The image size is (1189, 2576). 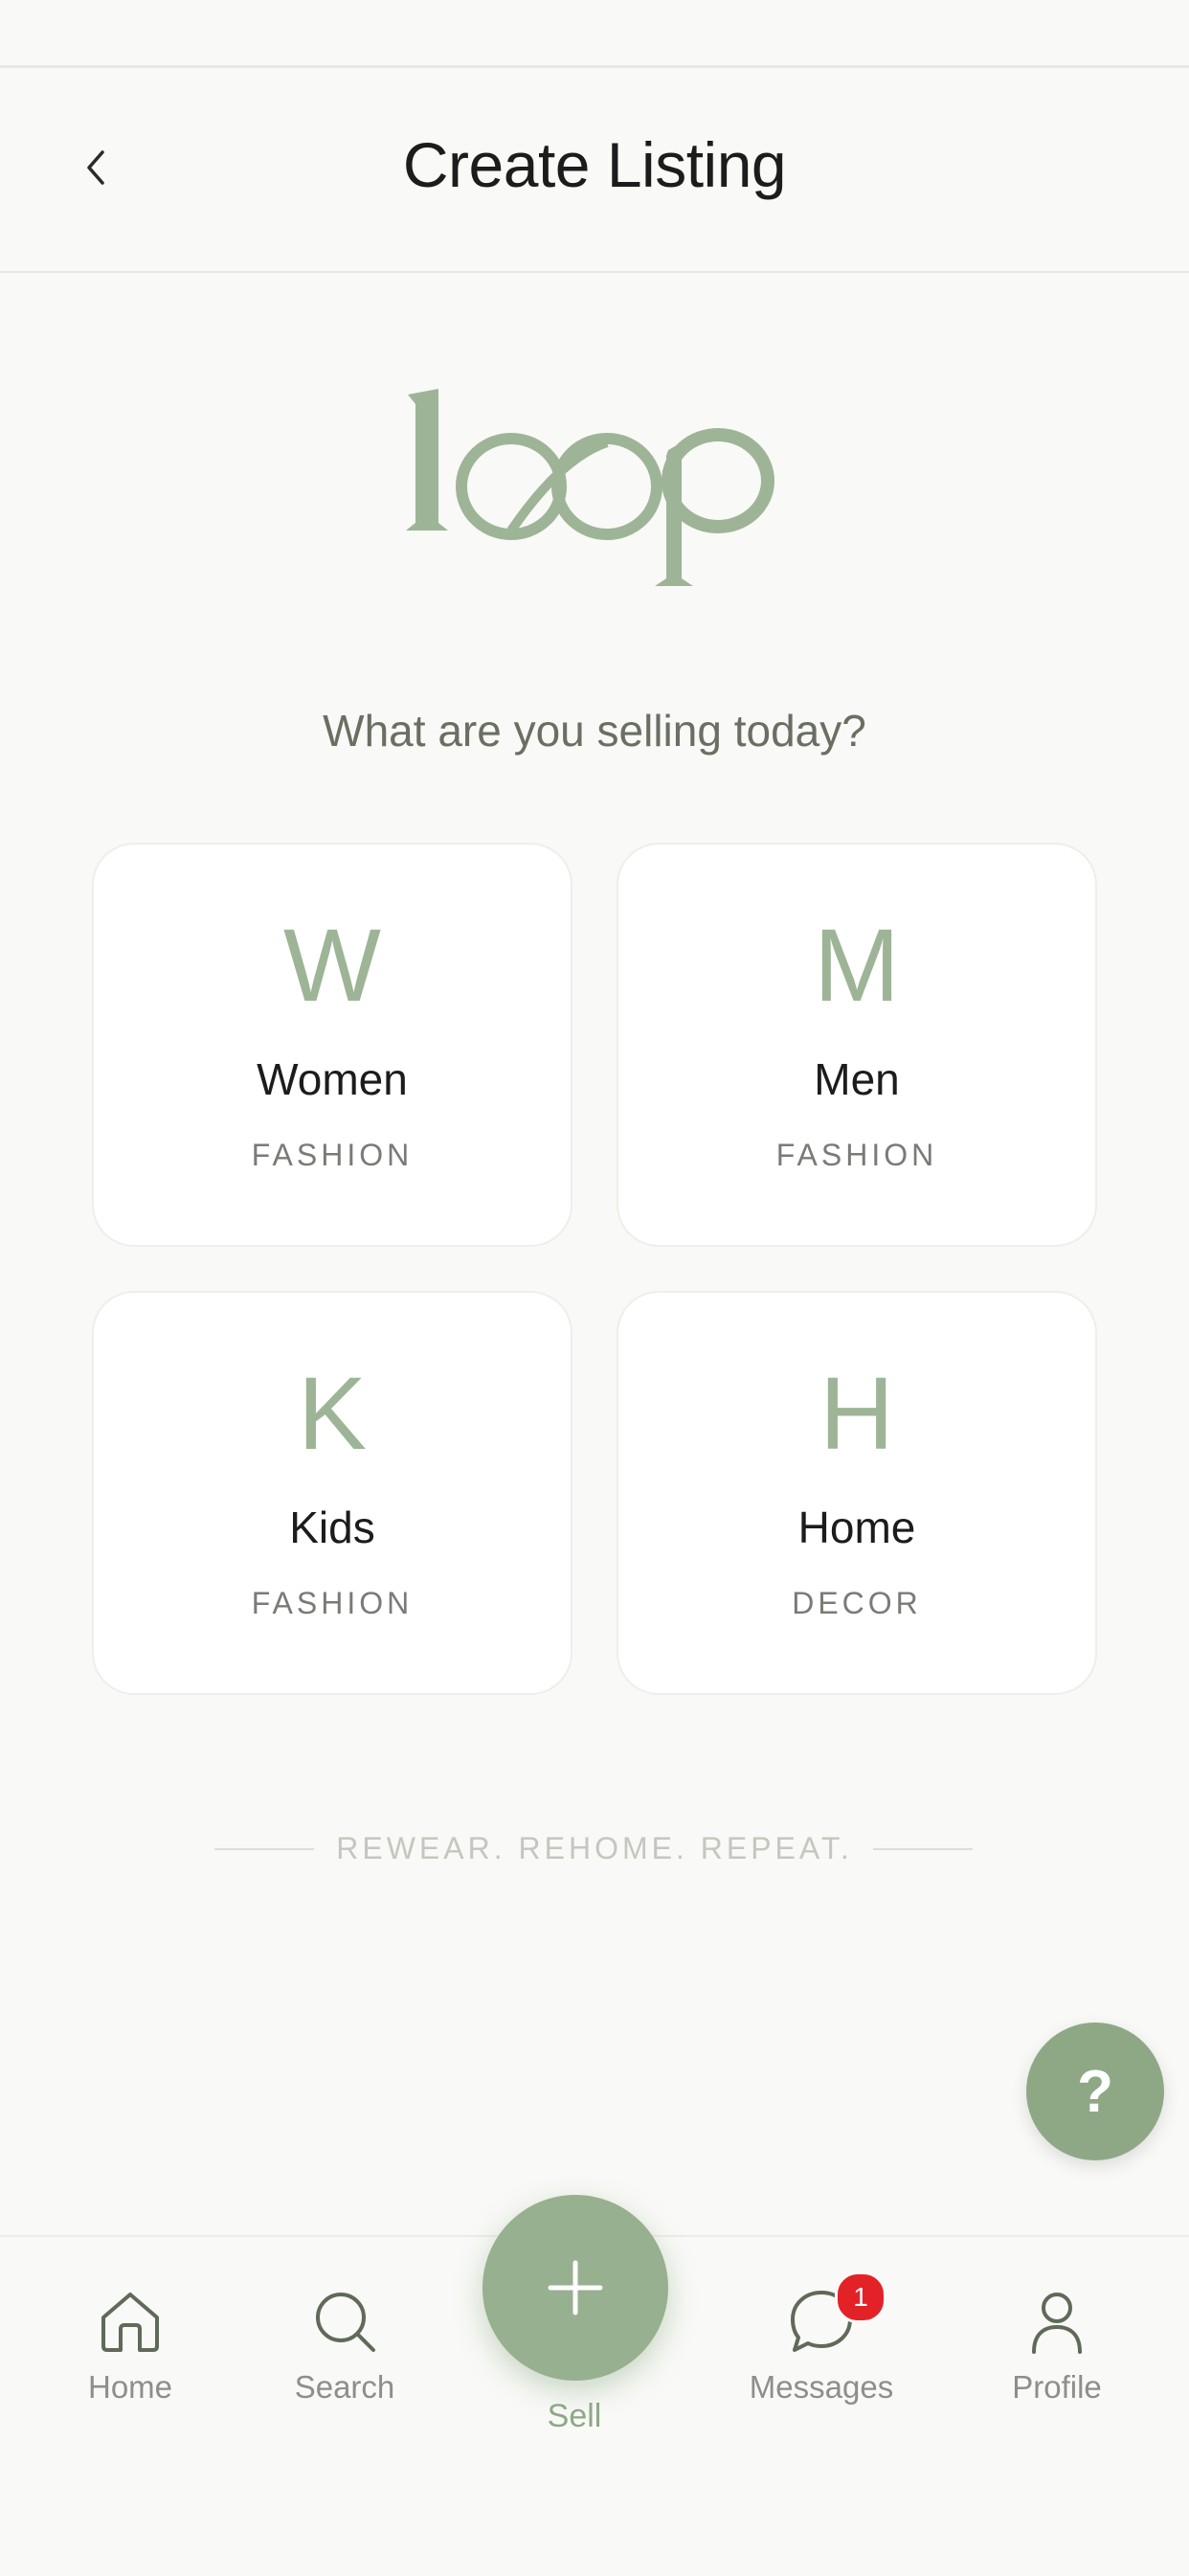 I want to click on tab-profile: Profile, so click(x=1057, y=2346).